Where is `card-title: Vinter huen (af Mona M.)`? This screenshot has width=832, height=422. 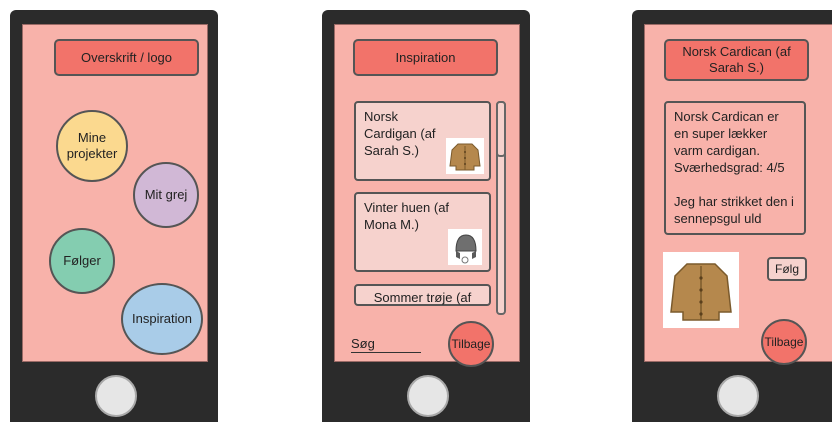
card-title: Vinter huen (af Mona M.) is located at coordinates (407, 216).